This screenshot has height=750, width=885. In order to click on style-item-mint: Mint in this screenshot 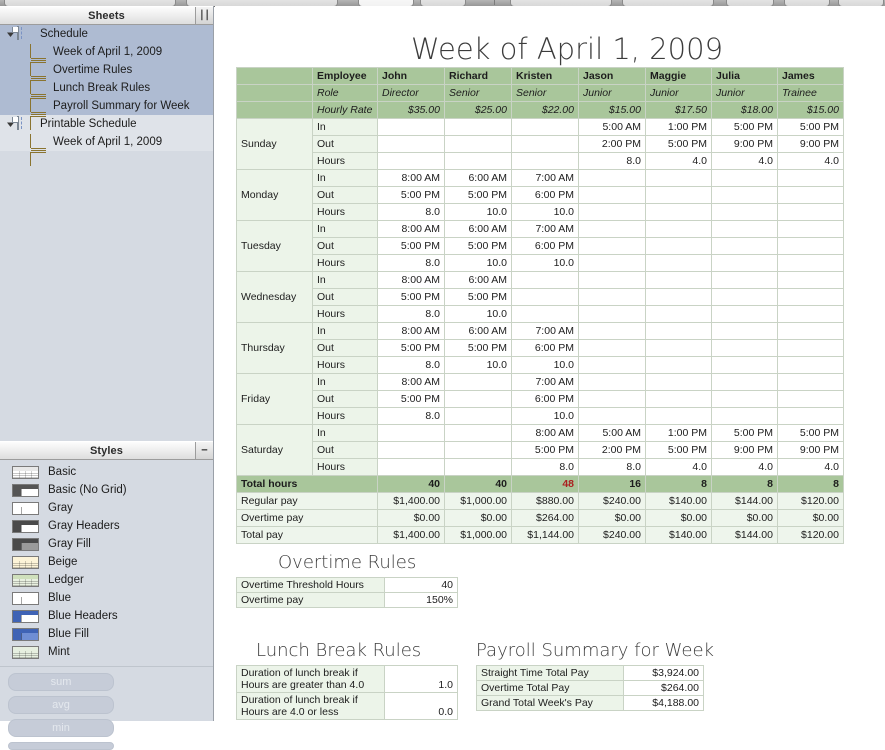, I will do `click(106, 652)`.